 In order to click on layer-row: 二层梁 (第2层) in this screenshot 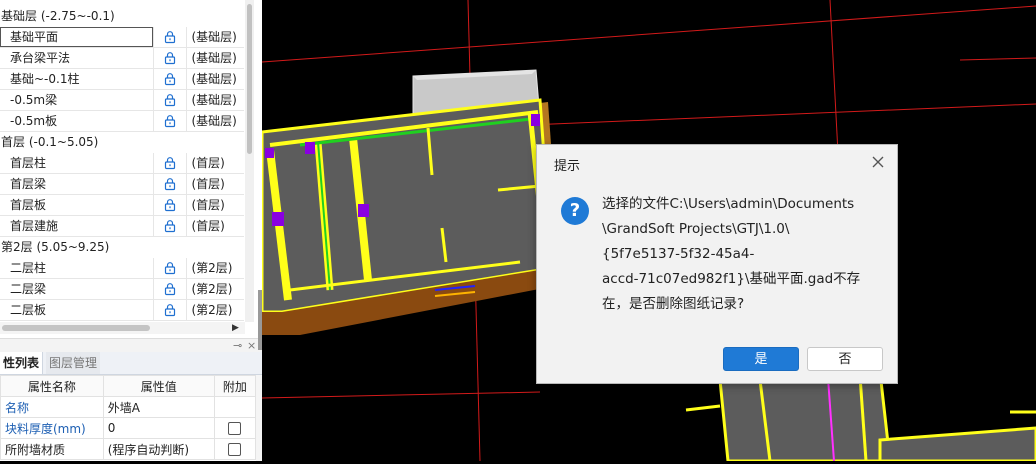, I will do `click(122, 289)`.